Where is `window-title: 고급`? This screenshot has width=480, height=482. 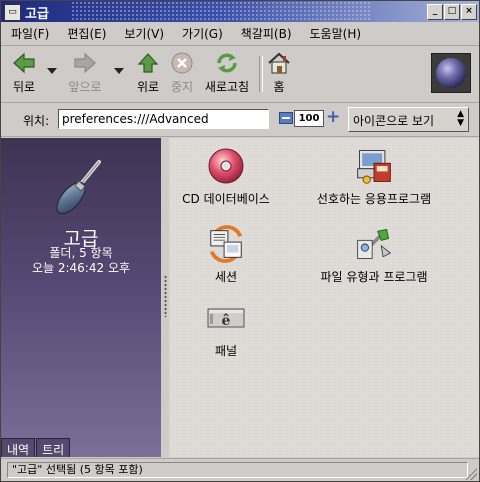 window-title: 고급 is located at coordinates (37, 14).